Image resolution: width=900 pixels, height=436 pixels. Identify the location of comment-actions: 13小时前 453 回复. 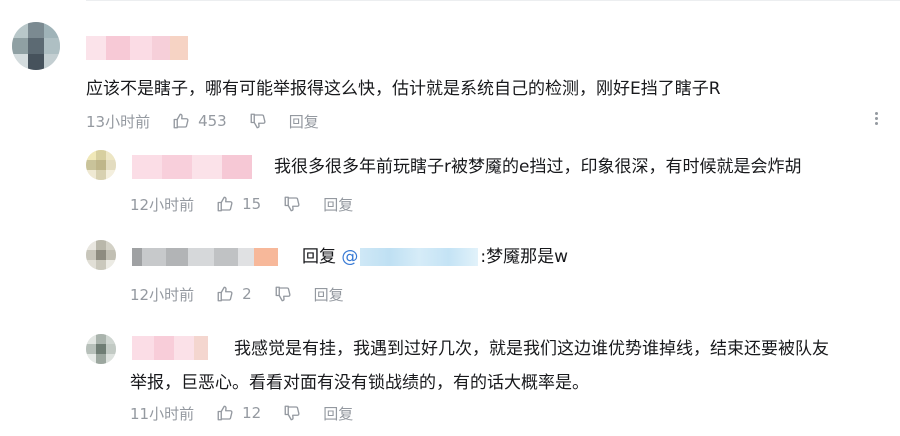
(202, 121).